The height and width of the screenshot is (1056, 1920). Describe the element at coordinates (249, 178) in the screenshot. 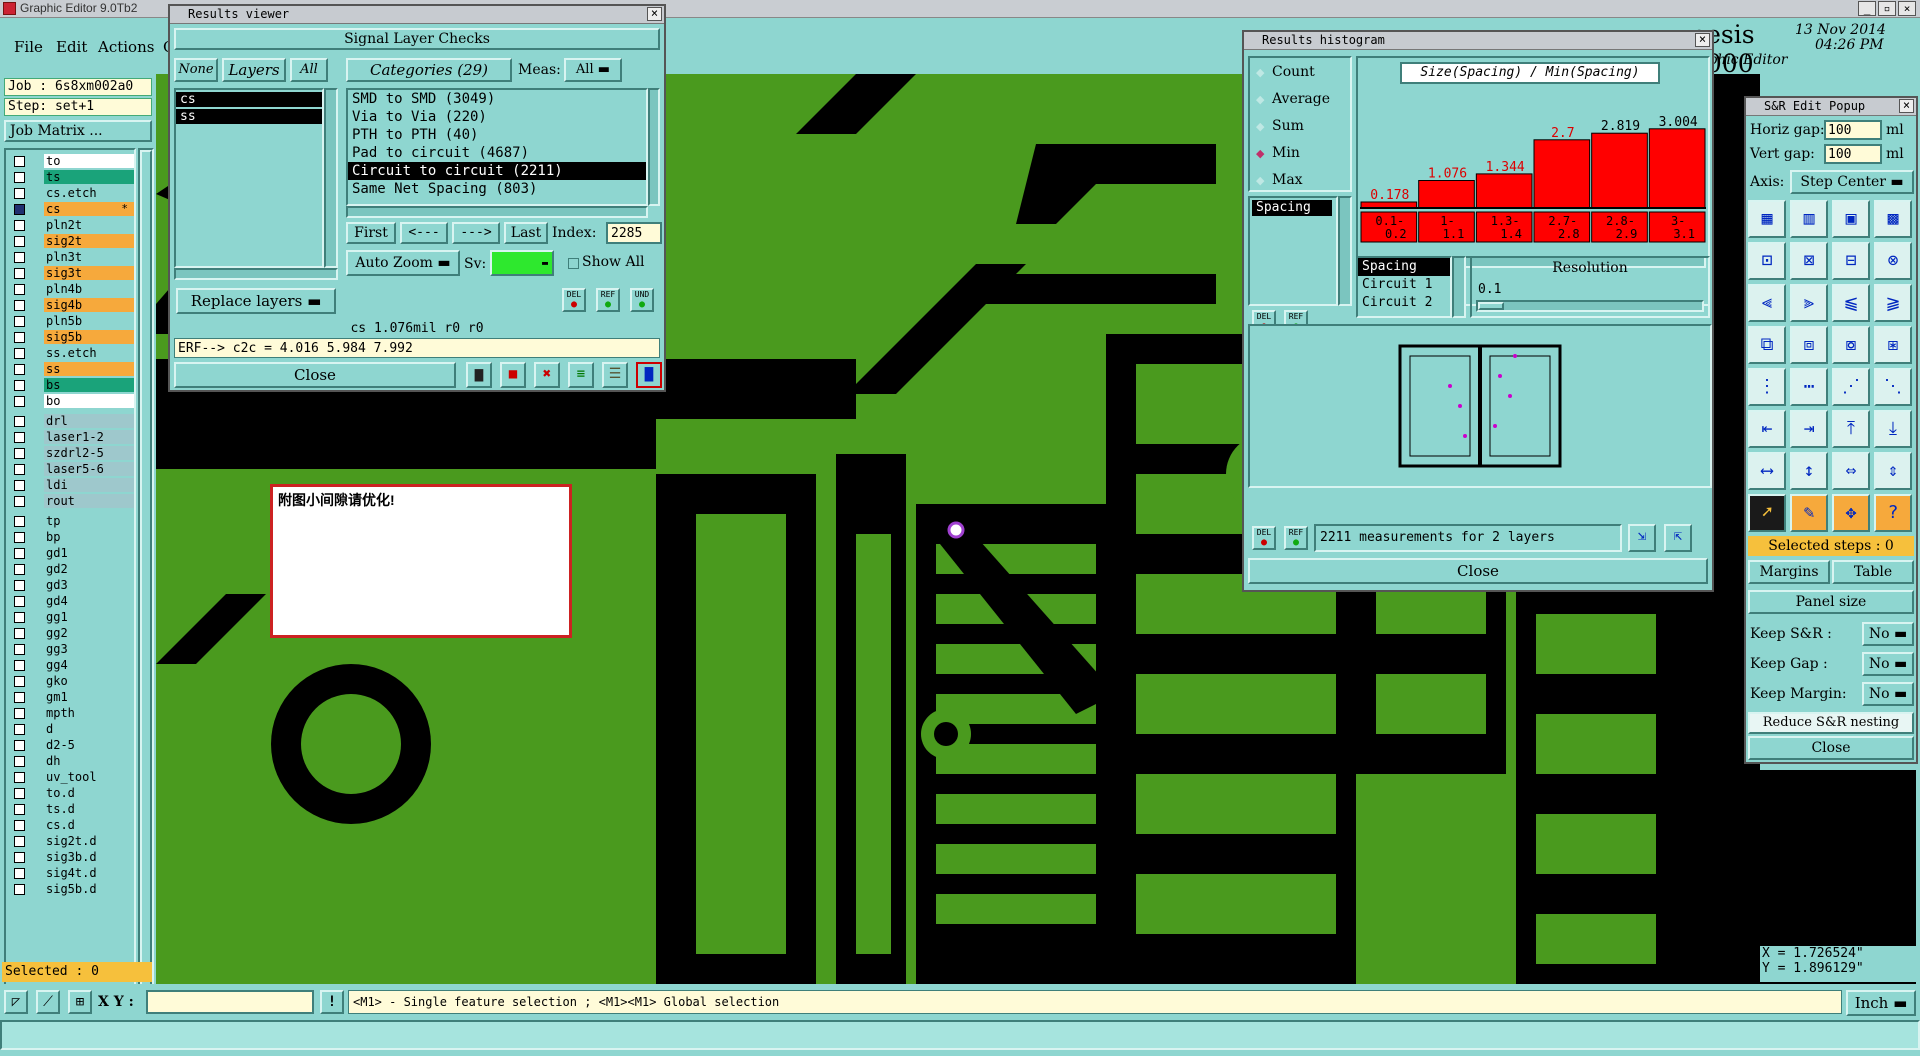

I see `results-layer-list: cs ss` at that location.